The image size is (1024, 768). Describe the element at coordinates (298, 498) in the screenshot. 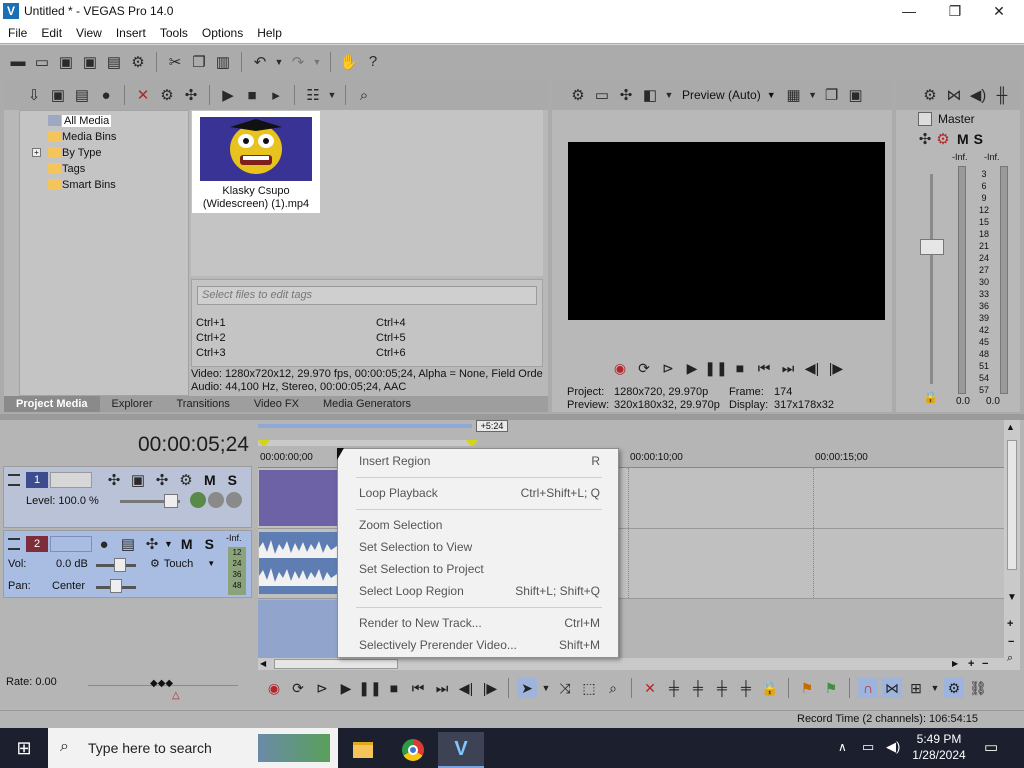

I see `video-event` at that location.